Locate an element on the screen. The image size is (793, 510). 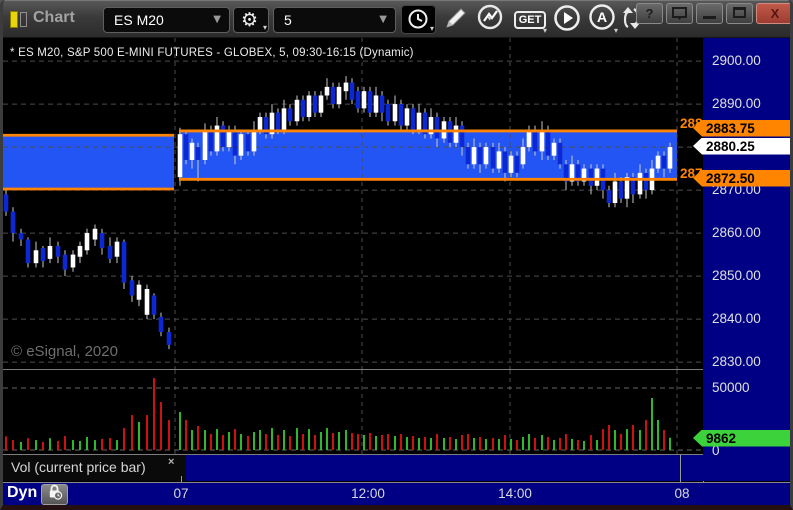
help-button: ? is located at coordinates (649, 13).